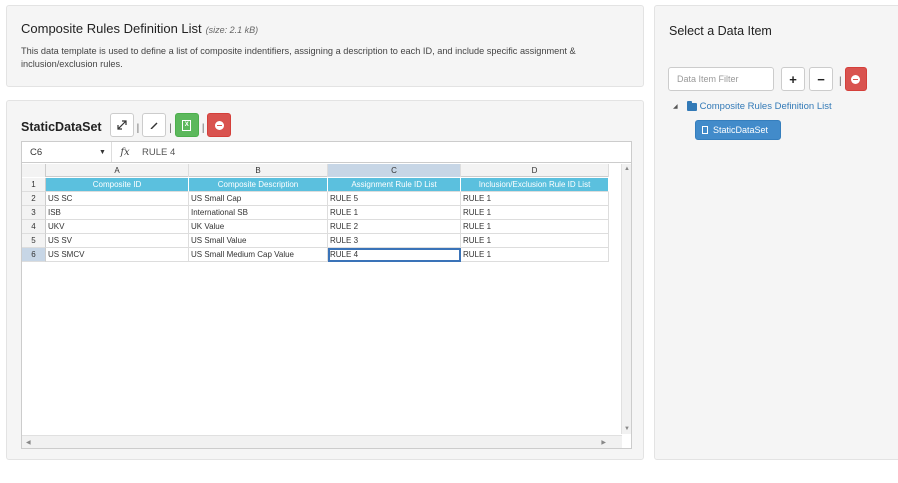 The image size is (898, 483). I want to click on document-icon, so click(705, 130).